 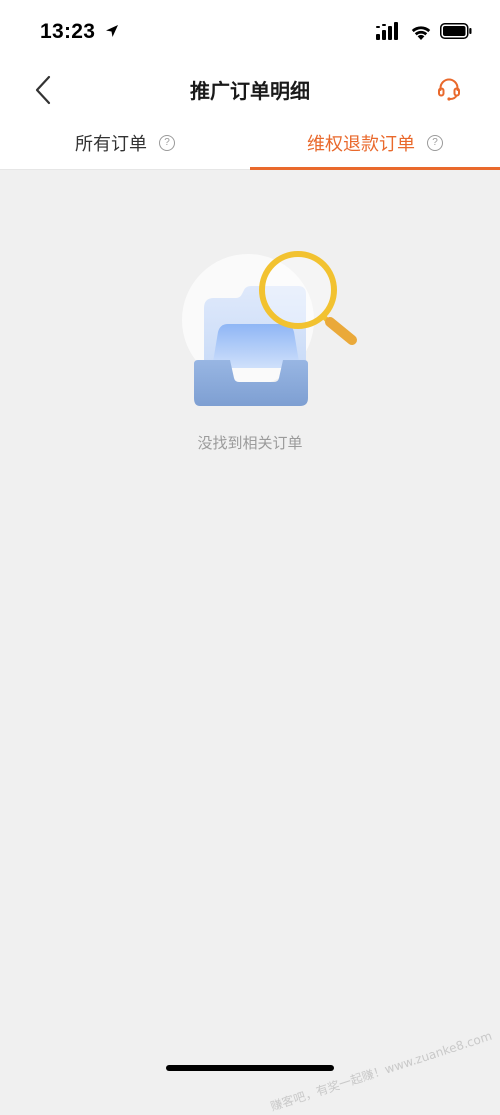 What do you see at coordinates (421, 33) in the screenshot?
I see `wifi-icon` at bounding box center [421, 33].